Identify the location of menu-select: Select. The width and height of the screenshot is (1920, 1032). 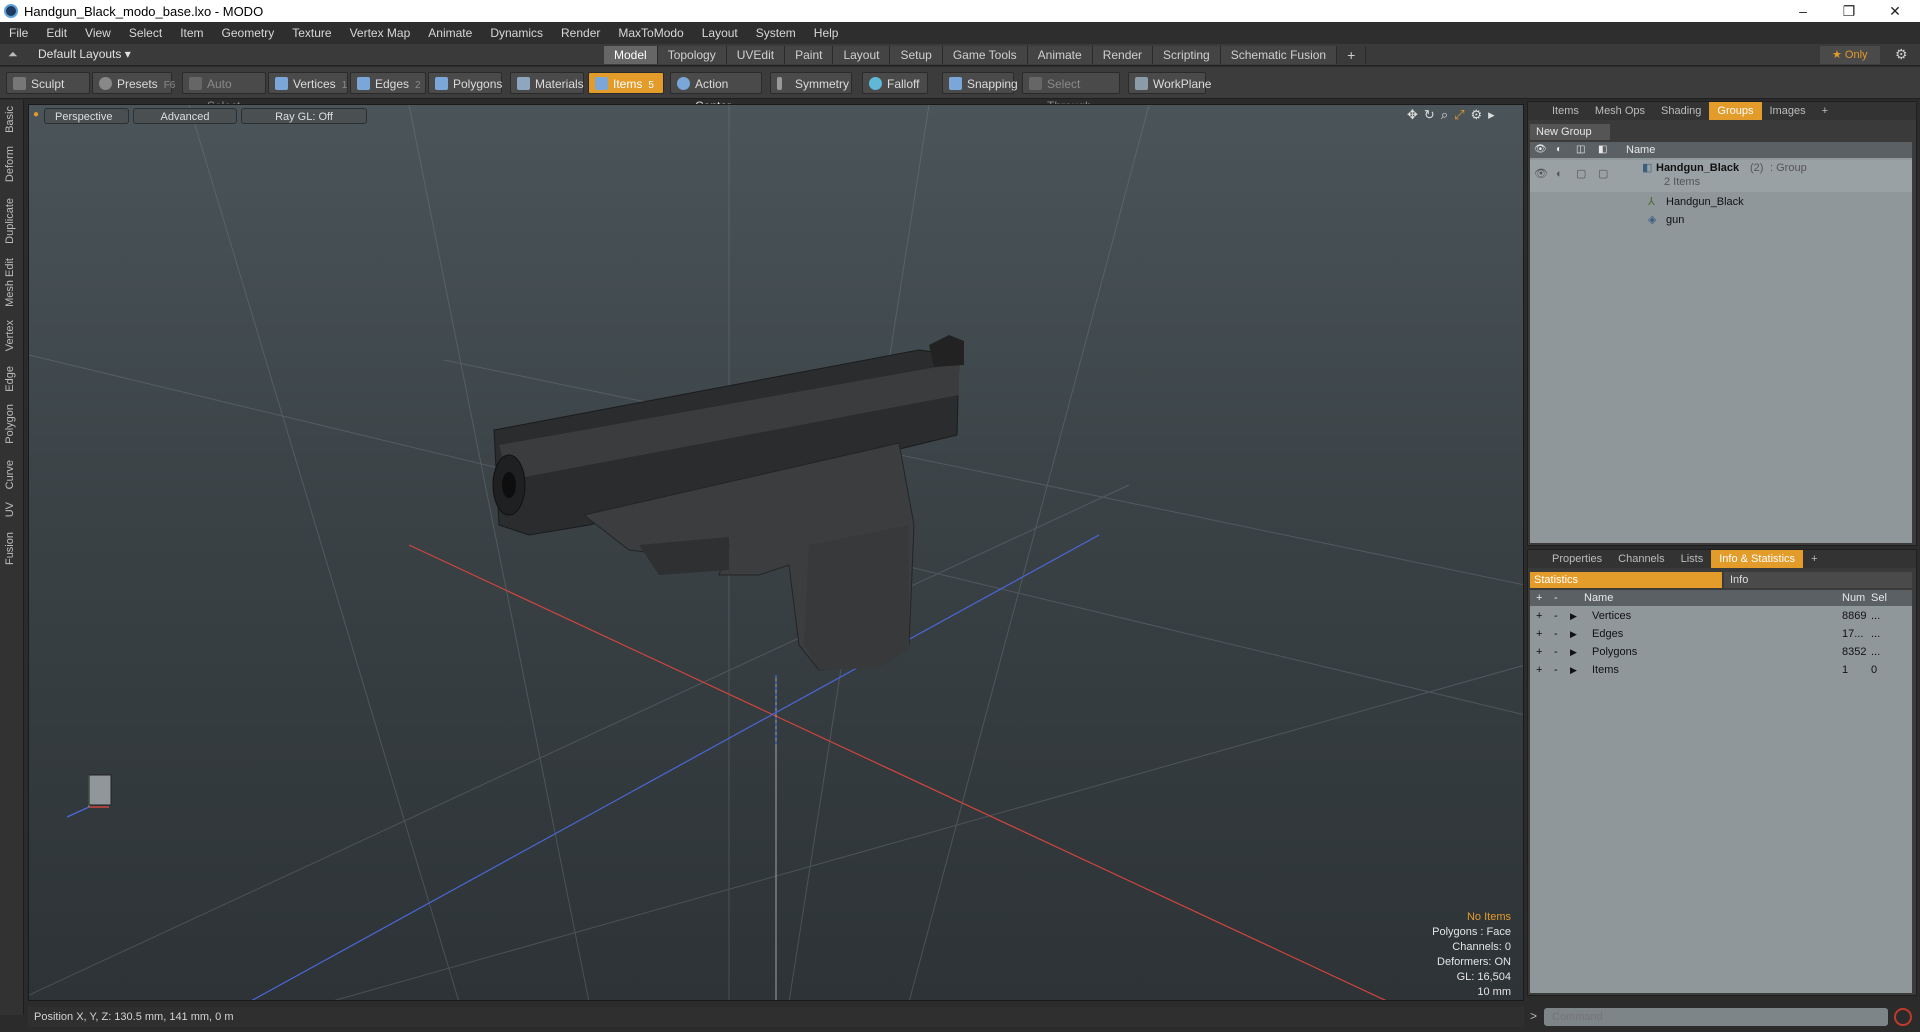
(145, 33).